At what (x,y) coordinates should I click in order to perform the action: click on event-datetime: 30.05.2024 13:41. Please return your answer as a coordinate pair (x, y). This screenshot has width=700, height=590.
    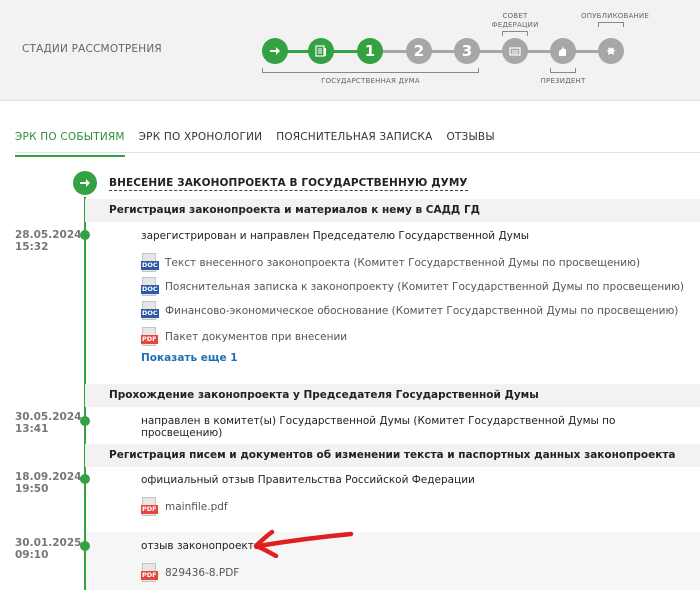
    Looking at the image, I should click on (48, 423).